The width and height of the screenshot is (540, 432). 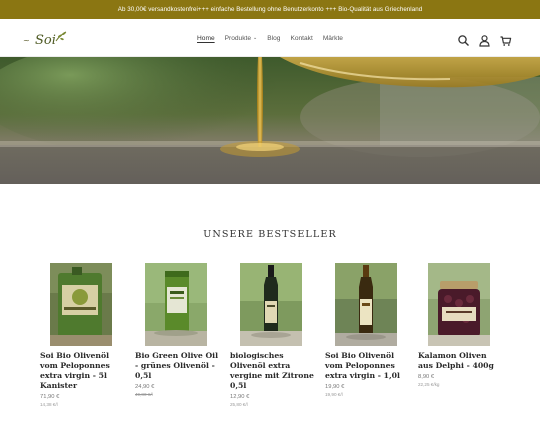 I want to click on product-price: 24,90 €, so click(x=145, y=387).